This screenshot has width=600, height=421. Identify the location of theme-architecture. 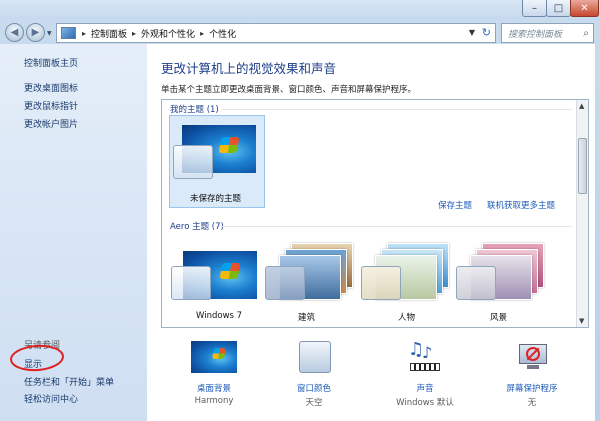
(311, 279).